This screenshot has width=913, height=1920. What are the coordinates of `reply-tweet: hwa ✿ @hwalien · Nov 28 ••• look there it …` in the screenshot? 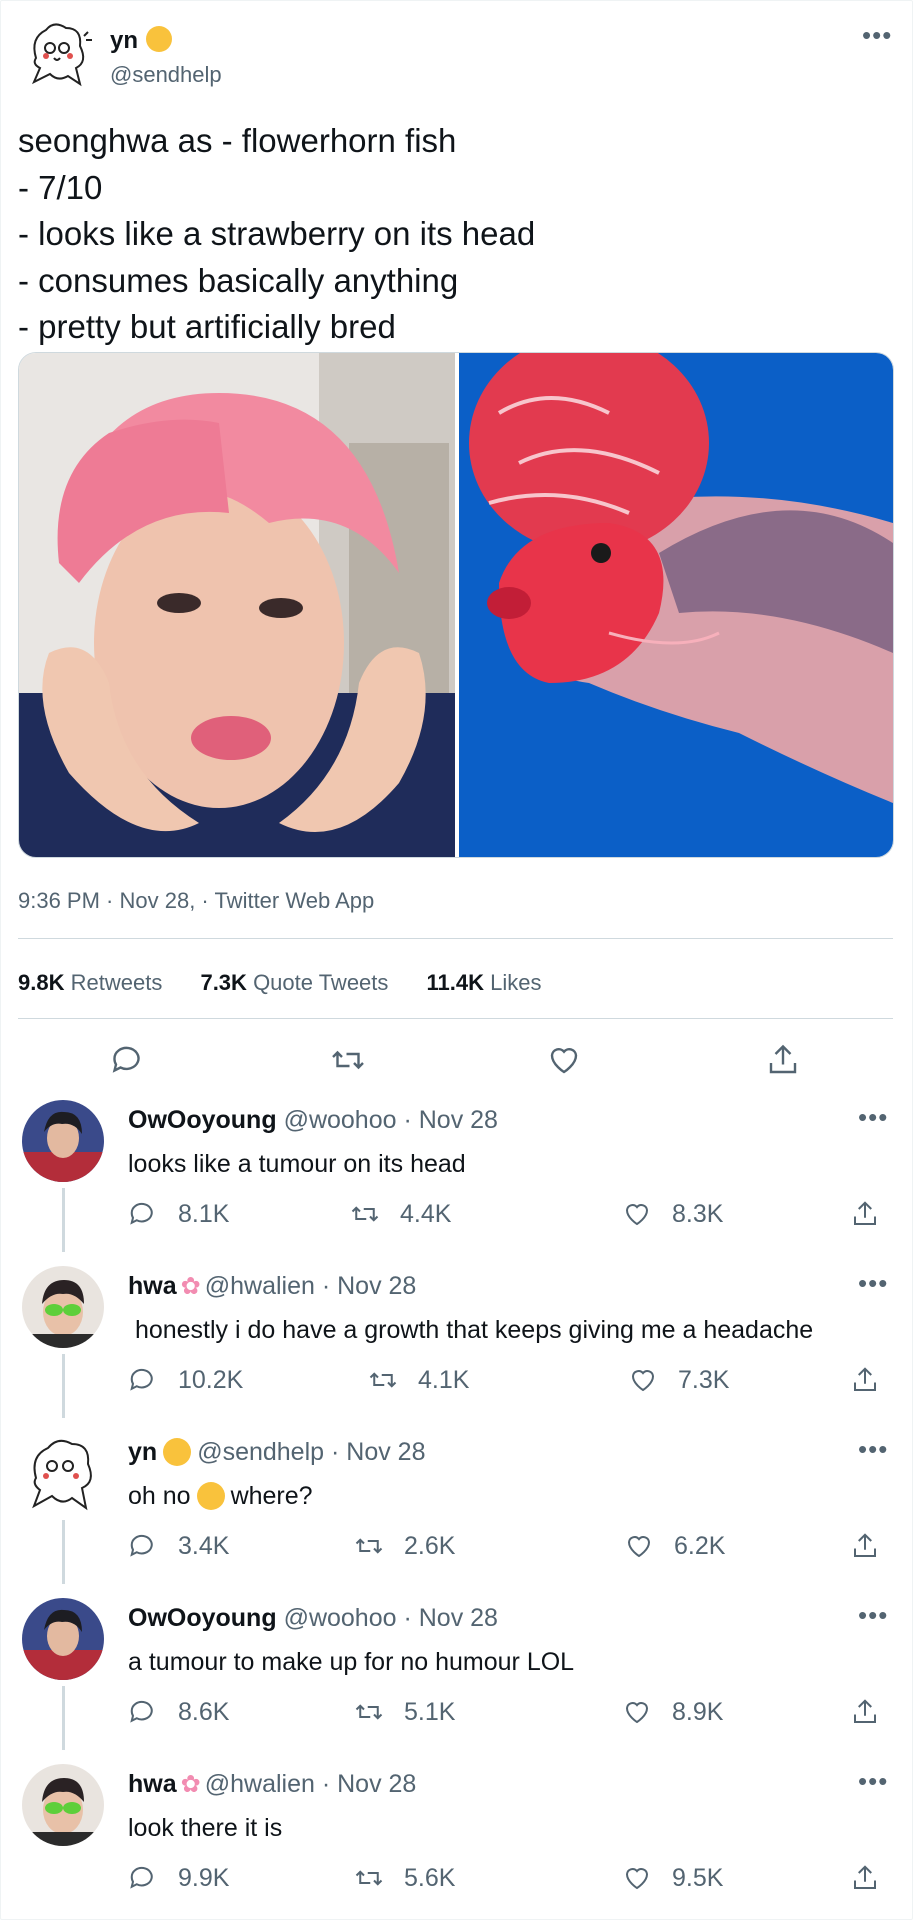 It's located at (456, 1840).